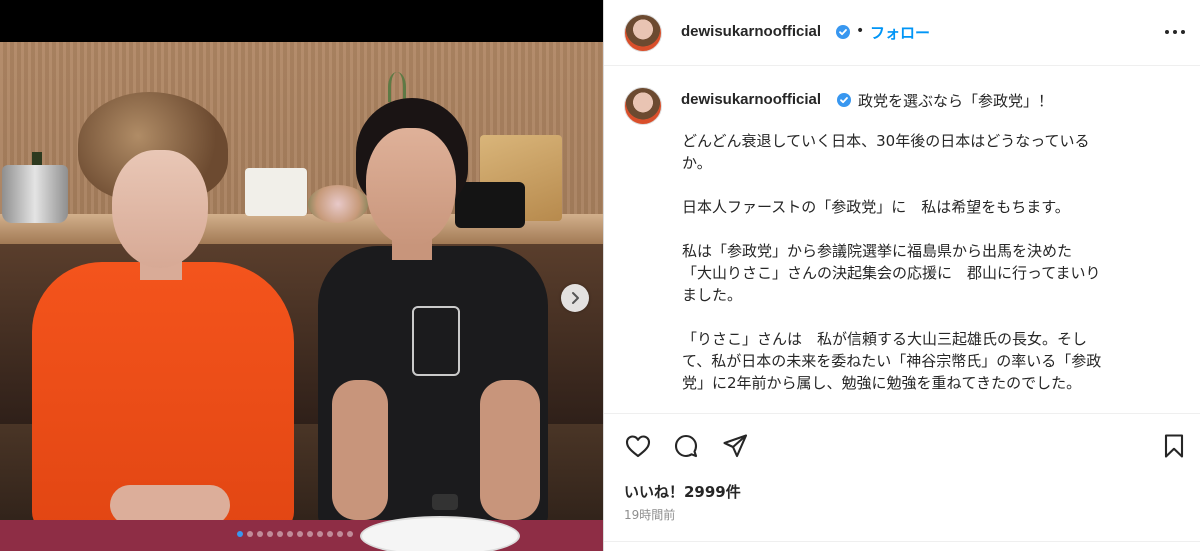  I want to click on caption-title: 政党を選ぶなら「参政党」！, so click(956, 101).